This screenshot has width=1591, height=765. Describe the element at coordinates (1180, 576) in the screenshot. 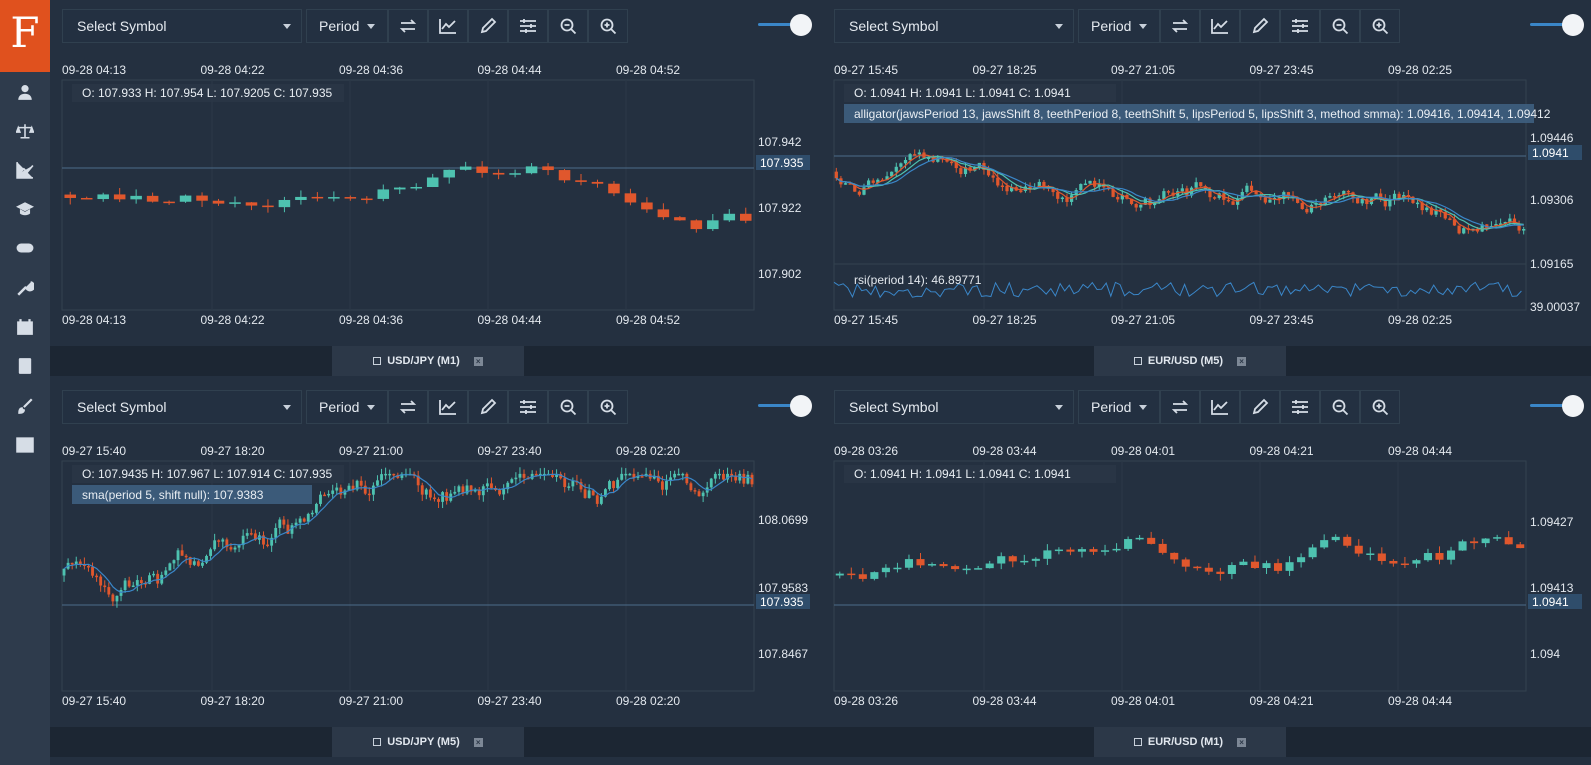

I see `plot-area` at that location.